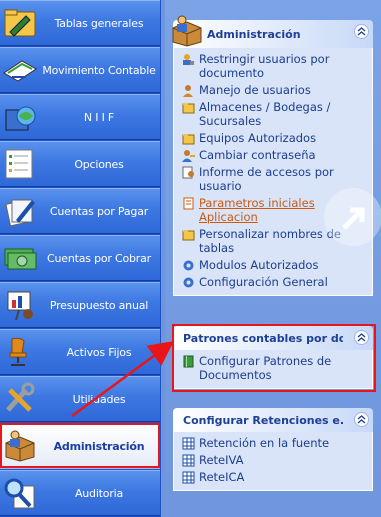  I want to click on panel-body: Retención en la fuente ReteIVA ReteICA, so click(273, 461).